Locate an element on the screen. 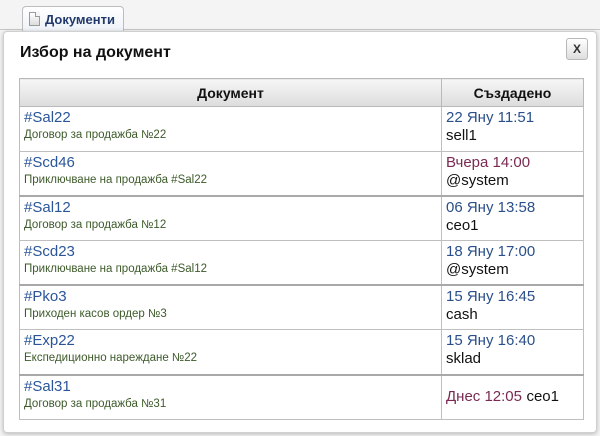 The height and width of the screenshot is (436, 600). created-user: sell1 is located at coordinates (512, 136).